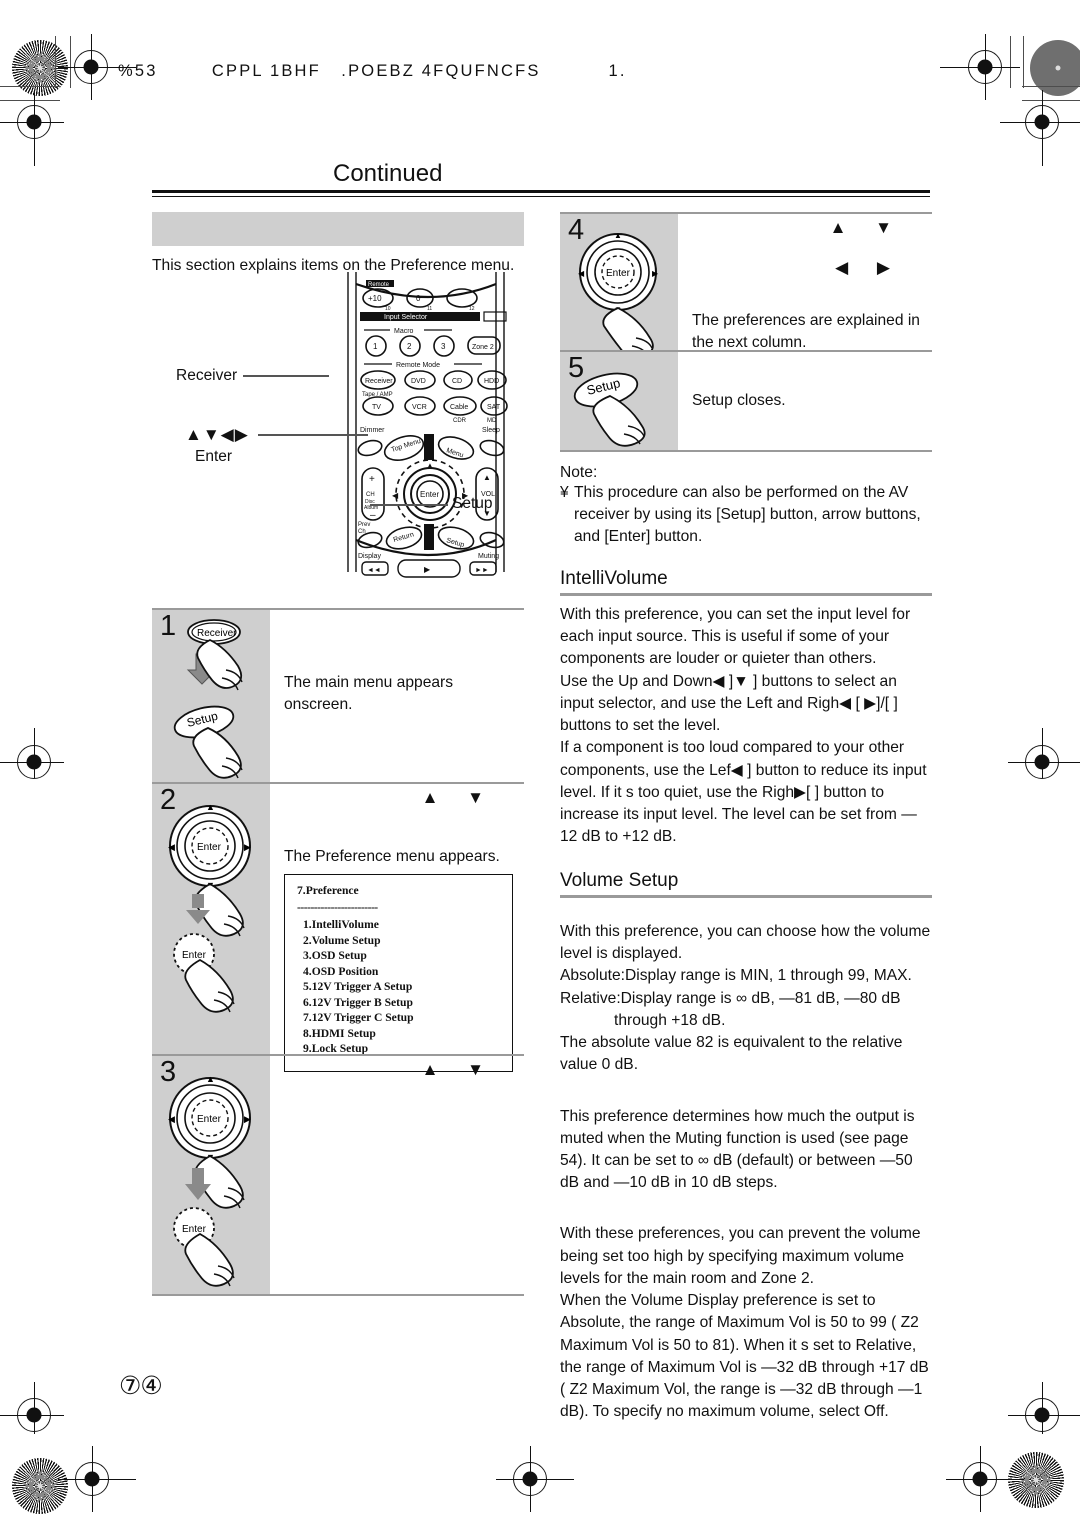 This screenshot has height=1528, width=1080. I want to click on callout-arrow-glyphs: ▲▼◀▶, so click(217, 434).